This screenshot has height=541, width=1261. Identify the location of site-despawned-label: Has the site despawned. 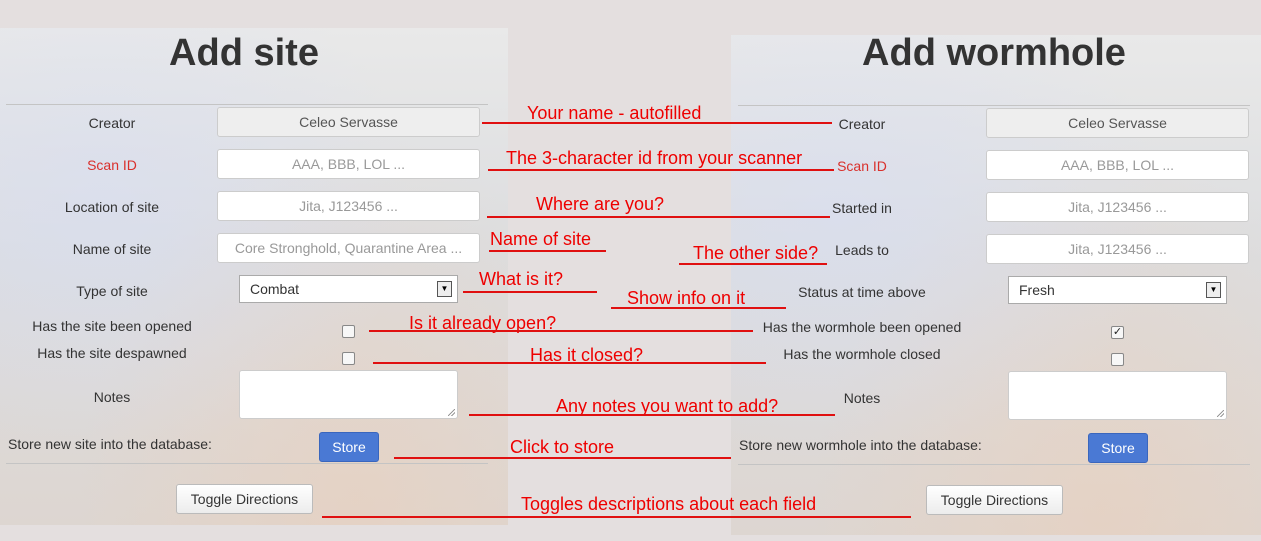
(112, 353).